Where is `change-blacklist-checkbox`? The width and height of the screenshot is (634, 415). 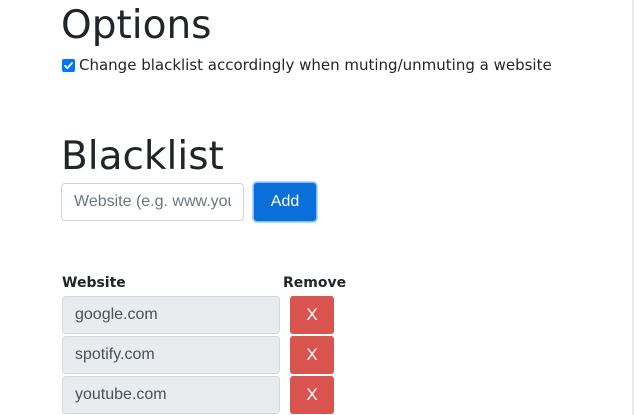
change-blacklist-checkbox is located at coordinates (68, 65).